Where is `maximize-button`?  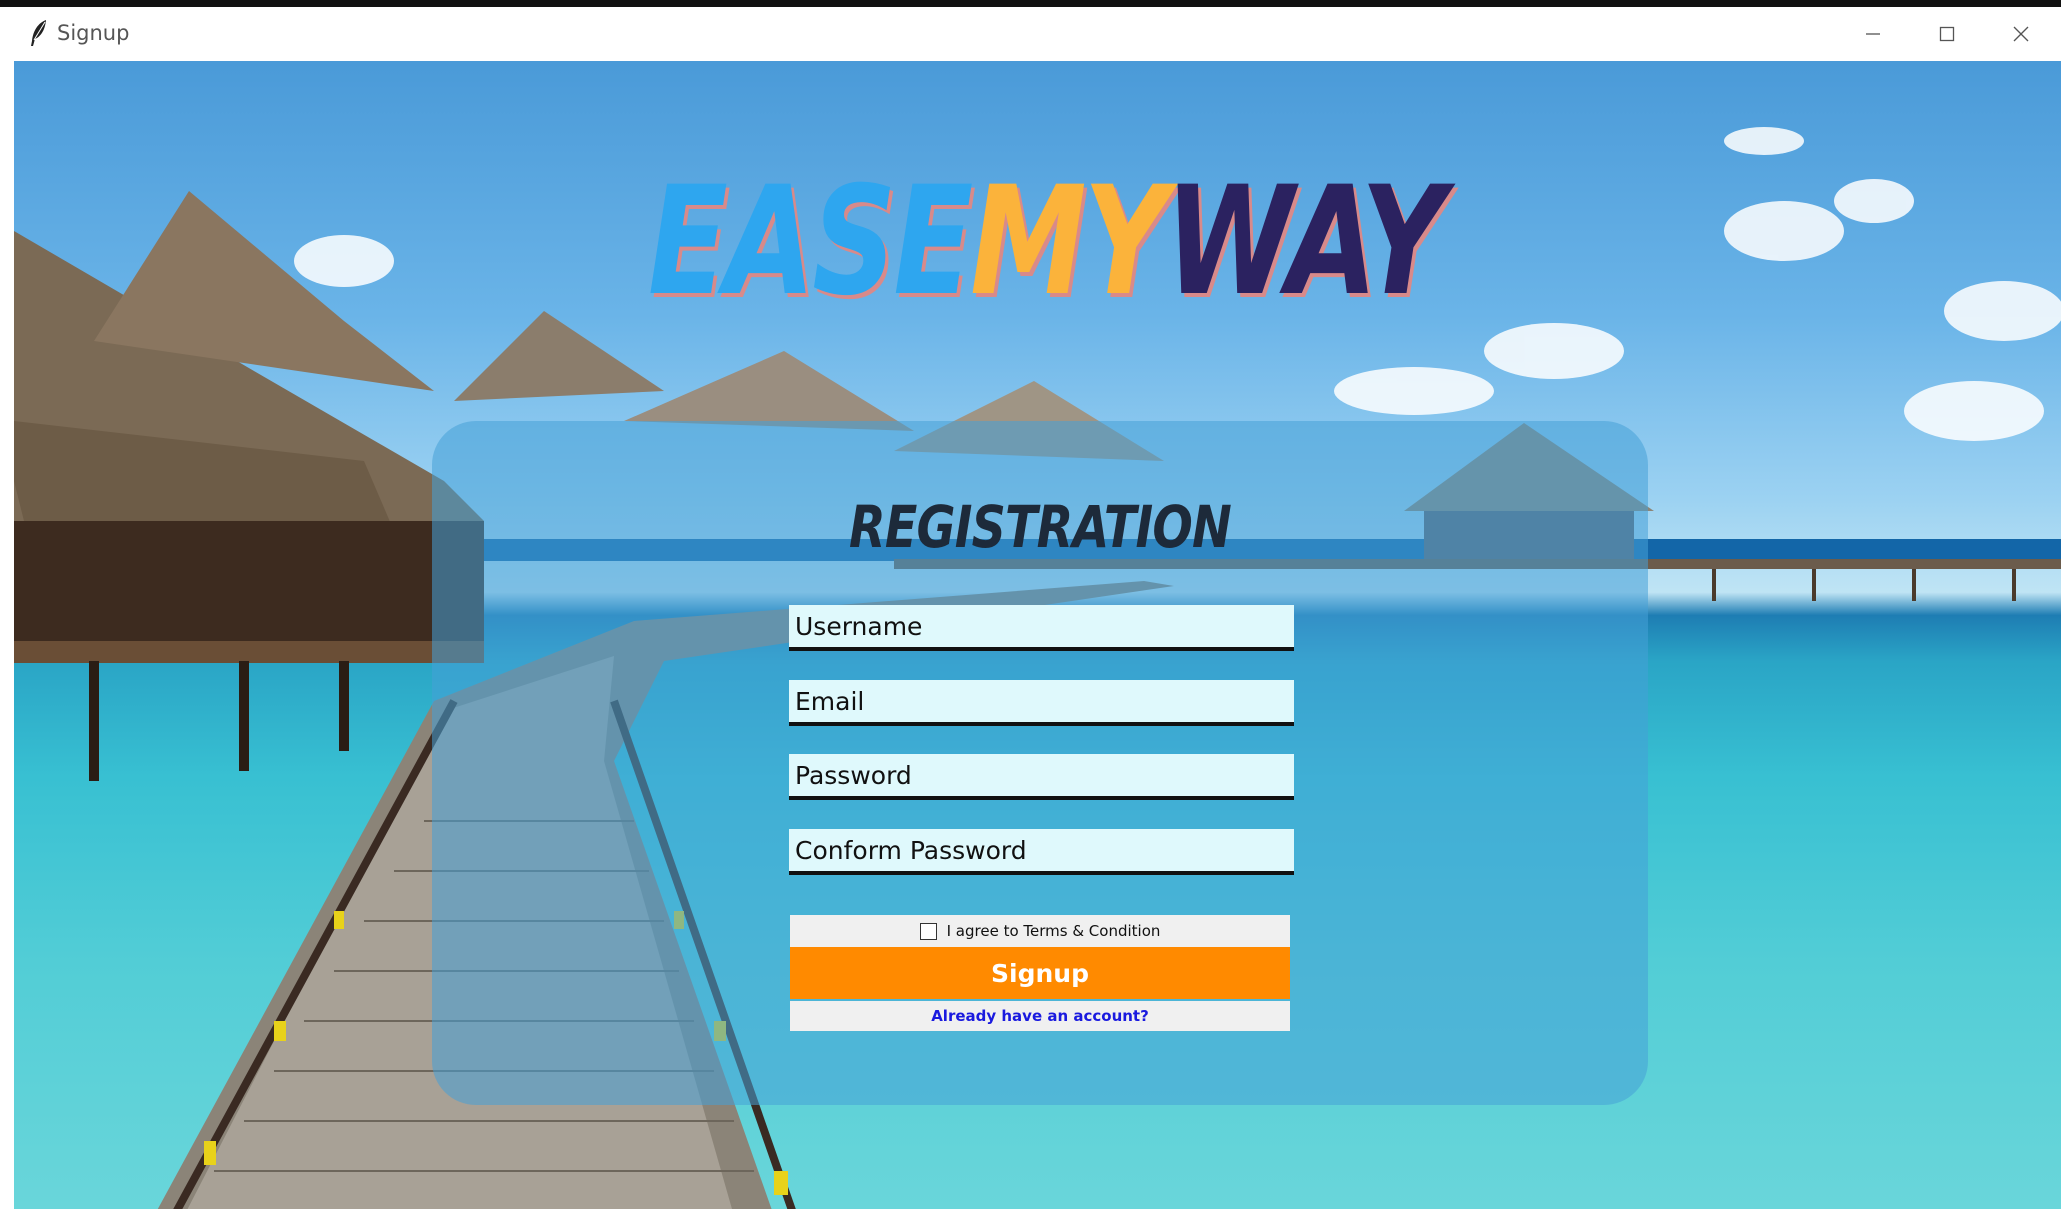
maximize-button is located at coordinates (1947, 34).